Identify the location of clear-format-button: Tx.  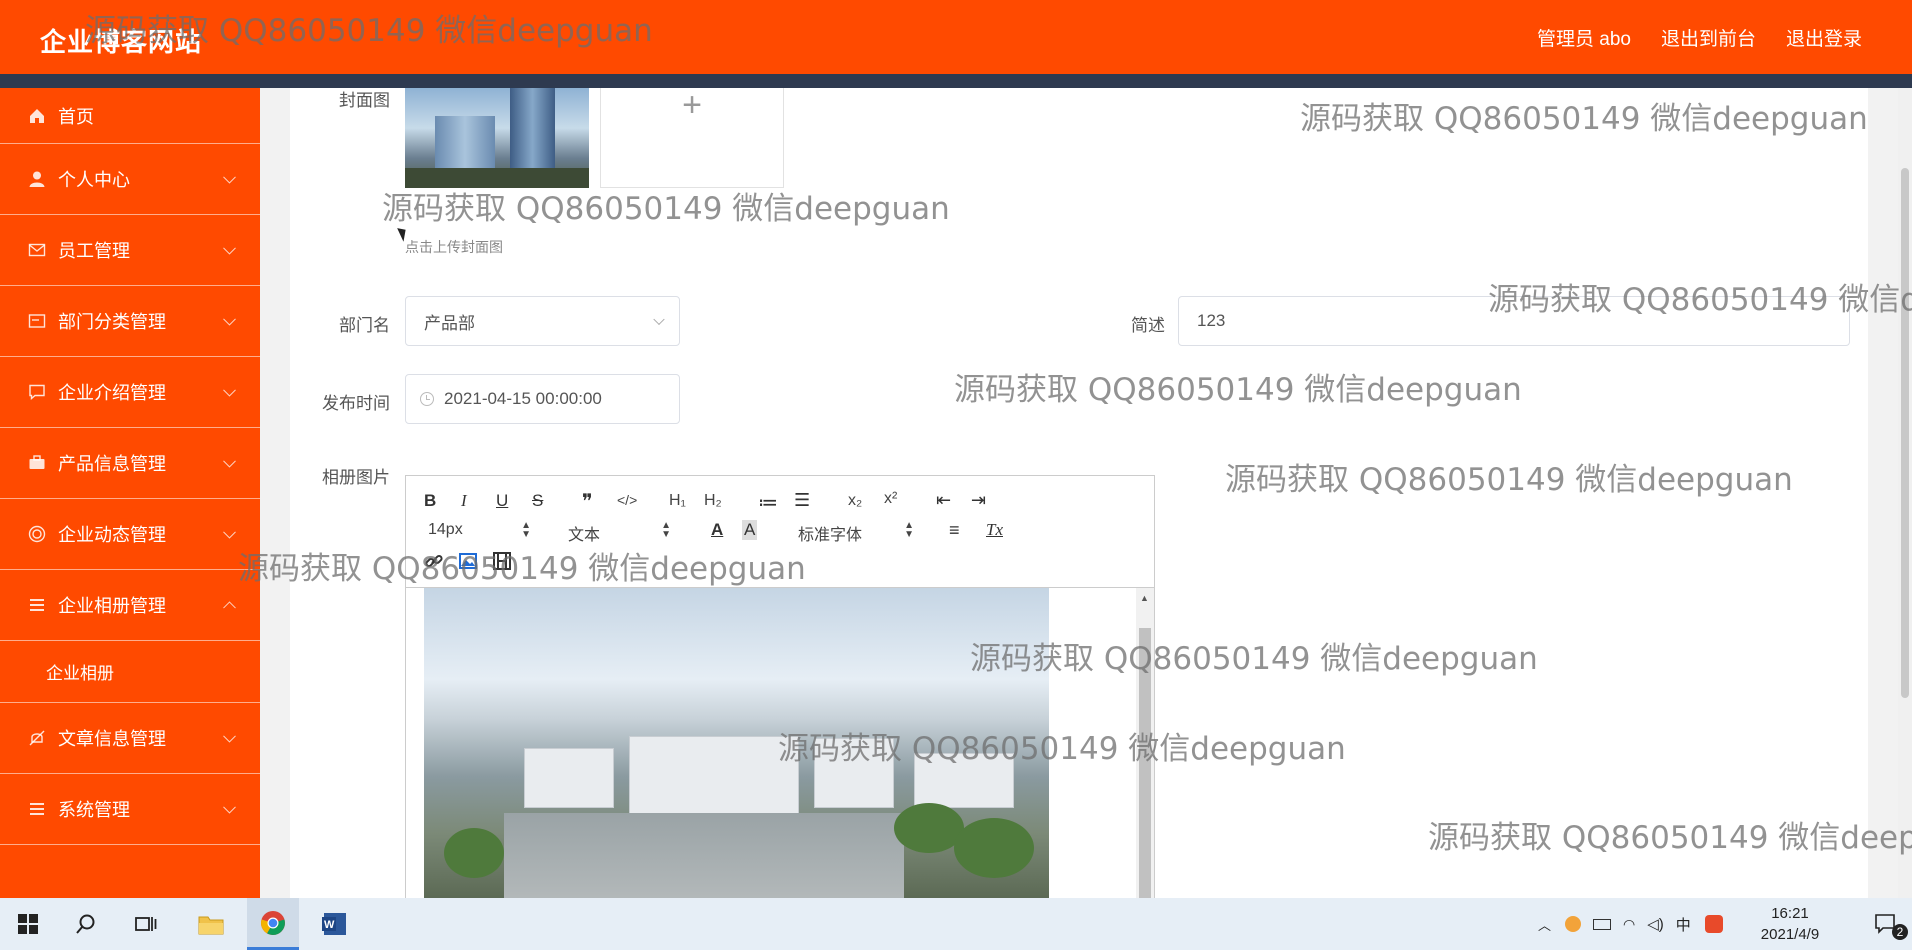
(994, 530).